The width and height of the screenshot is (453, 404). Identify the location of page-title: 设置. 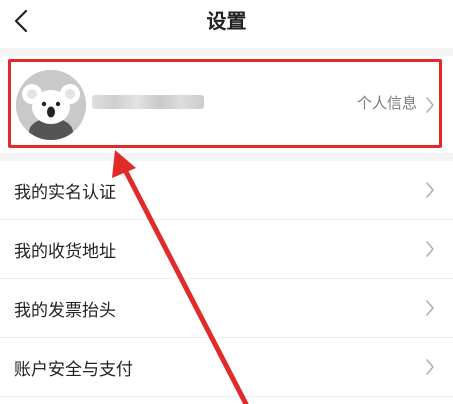
(226, 21).